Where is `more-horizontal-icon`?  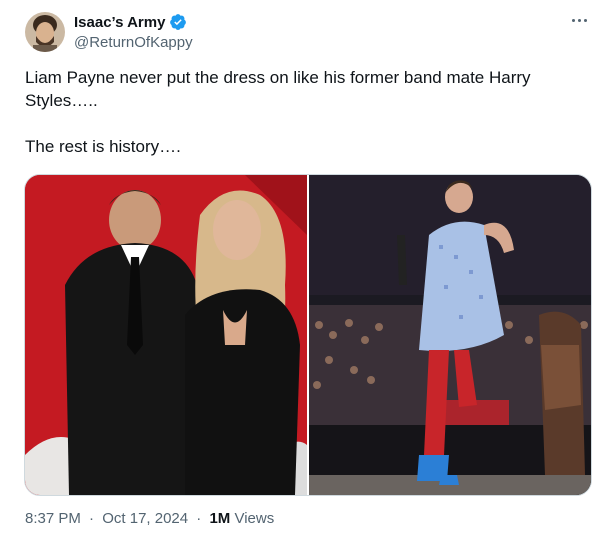 more-horizontal-icon is located at coordinates (579, 20).